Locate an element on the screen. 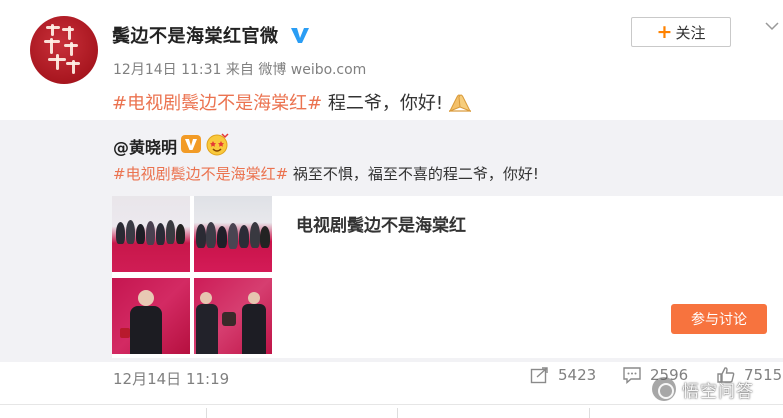 Image resolution: width=783 pixels, height=418 pixels. repost-timestamp: 12月14日 11:19 is located at coordinates (171, 378).